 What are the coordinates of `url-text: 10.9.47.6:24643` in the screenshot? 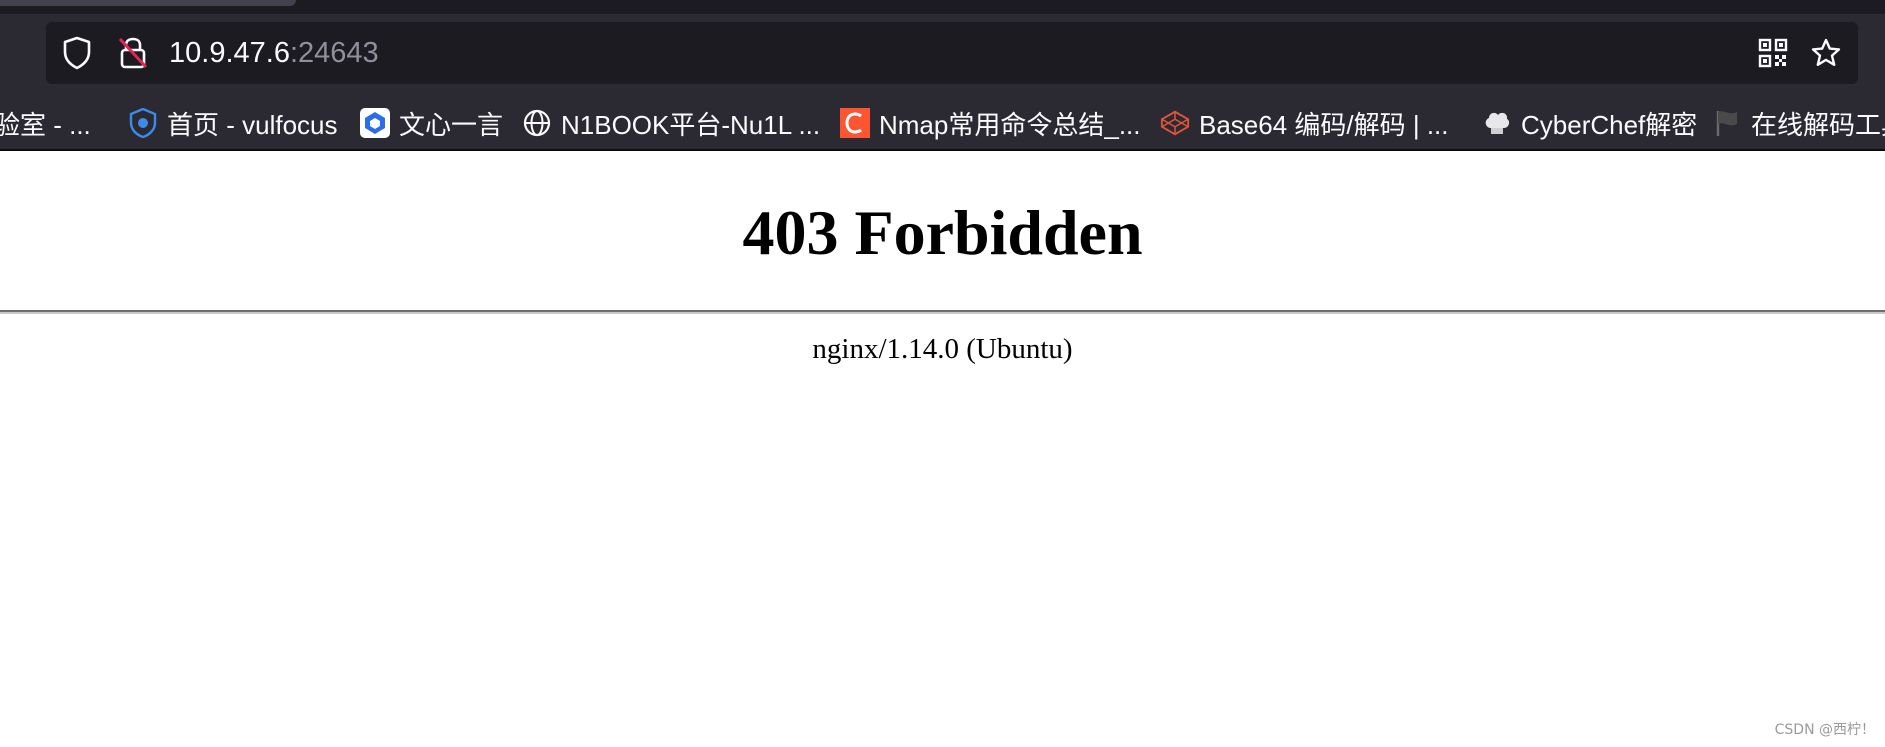 It's located at (274, 53).